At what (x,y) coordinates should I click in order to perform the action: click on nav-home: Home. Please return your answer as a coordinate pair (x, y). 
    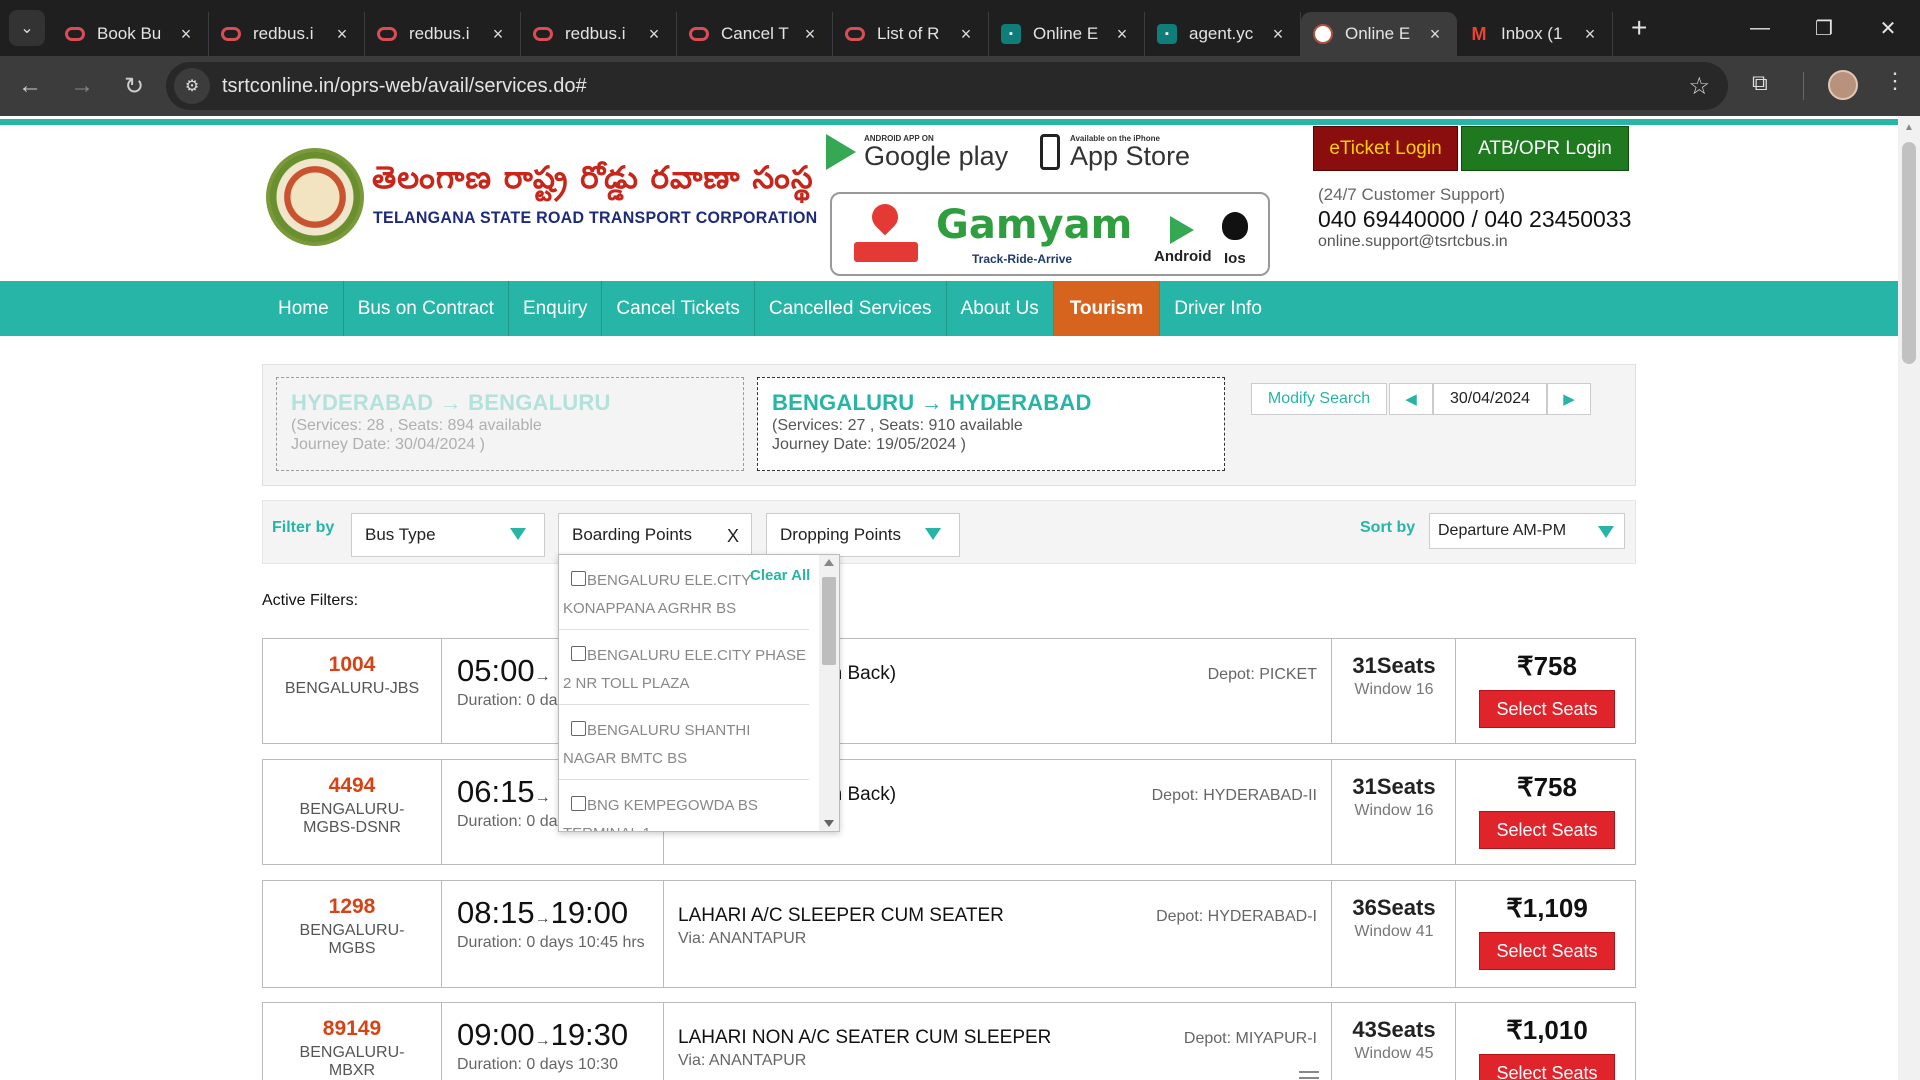
    Looking at the image, I should click on (304, 308).